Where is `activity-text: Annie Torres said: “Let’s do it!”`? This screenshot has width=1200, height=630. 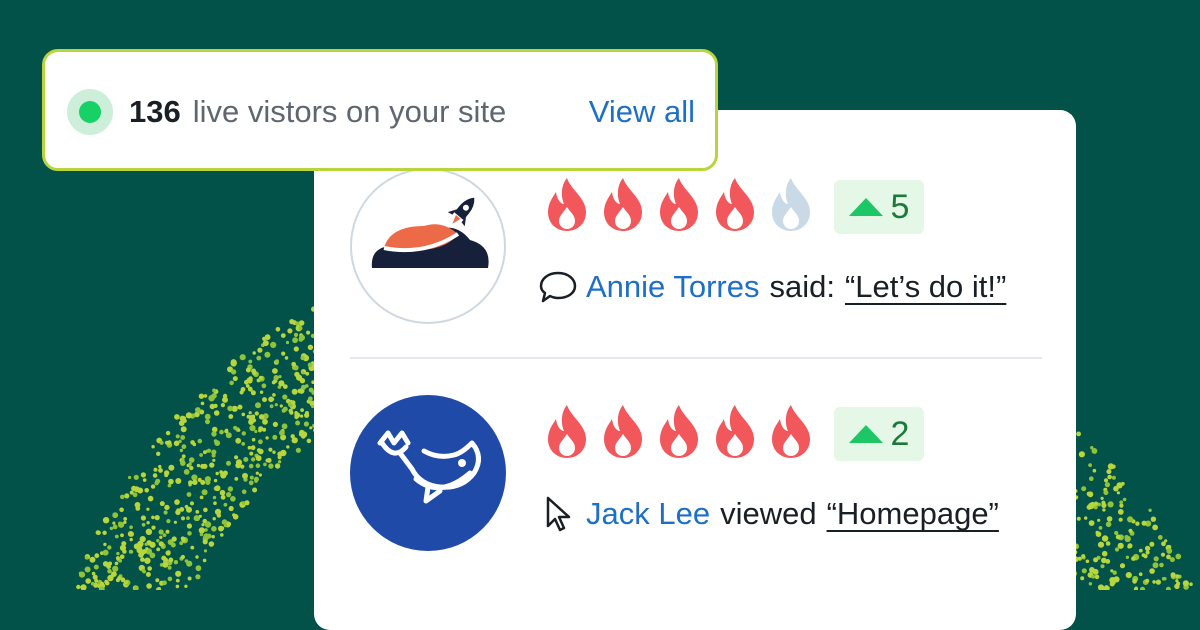
activity-text: Annie Torres said: “Let’s do it!” is located at coordinates (772, 287).